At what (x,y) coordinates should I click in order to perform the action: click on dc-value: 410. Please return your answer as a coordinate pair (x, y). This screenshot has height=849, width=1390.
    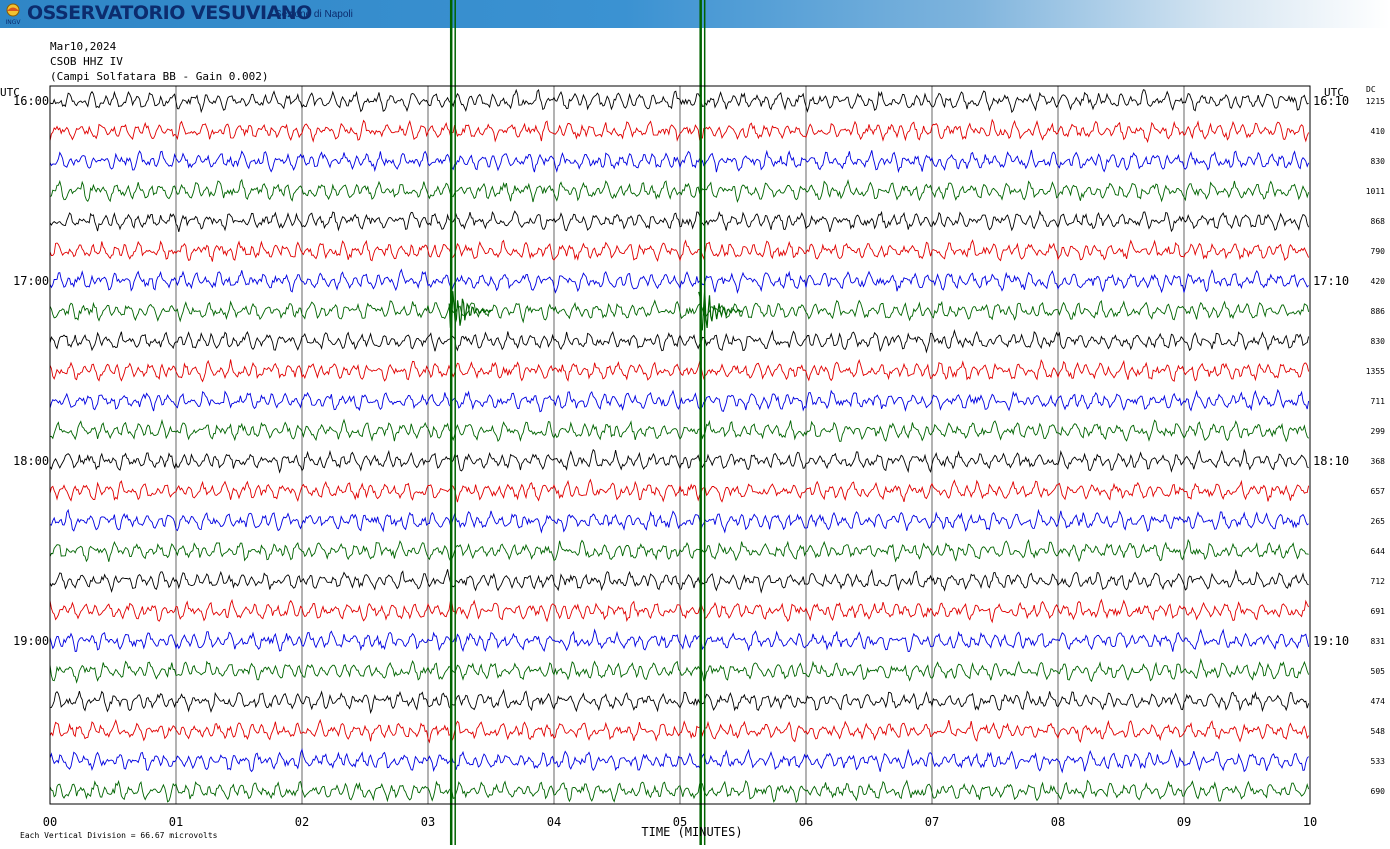
    Looking at the image, I should click on (1378, 131).